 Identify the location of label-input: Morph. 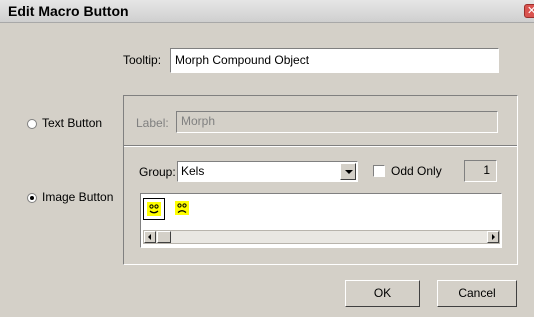
(337, 122).